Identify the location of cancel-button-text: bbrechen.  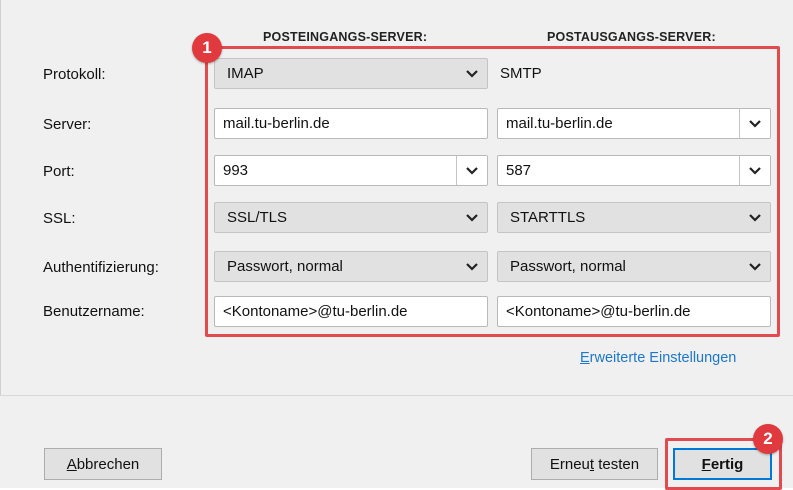
(108, 464).